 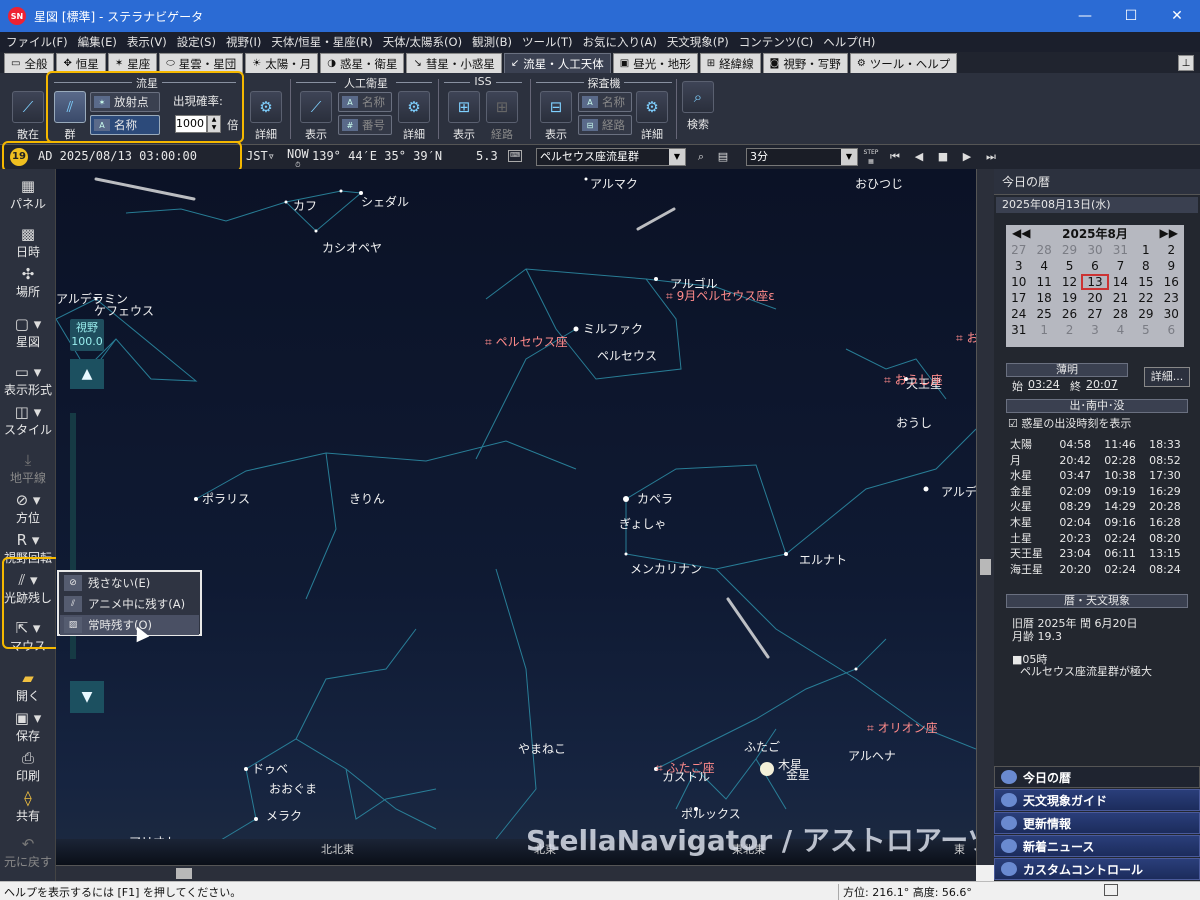 What do you see at coordinates (1021, 233) in the screenshot?
I see `prev-year-icon: ◀◀` at bounding box center [1021, 233].